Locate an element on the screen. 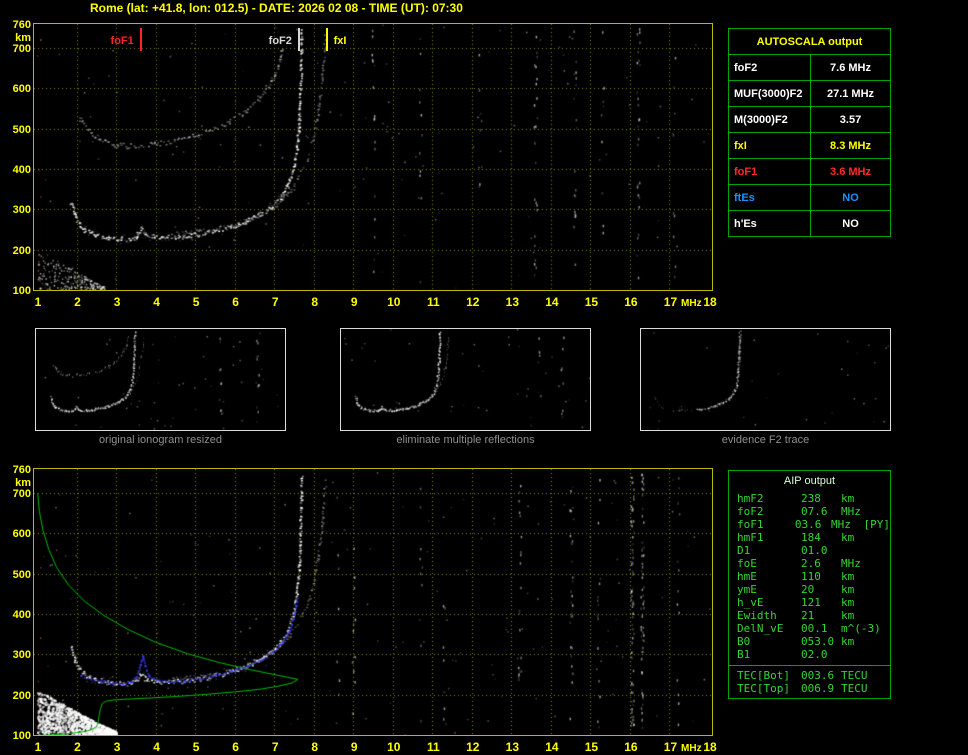  x-tick-label: 5 is located at coordinates (196, 747).